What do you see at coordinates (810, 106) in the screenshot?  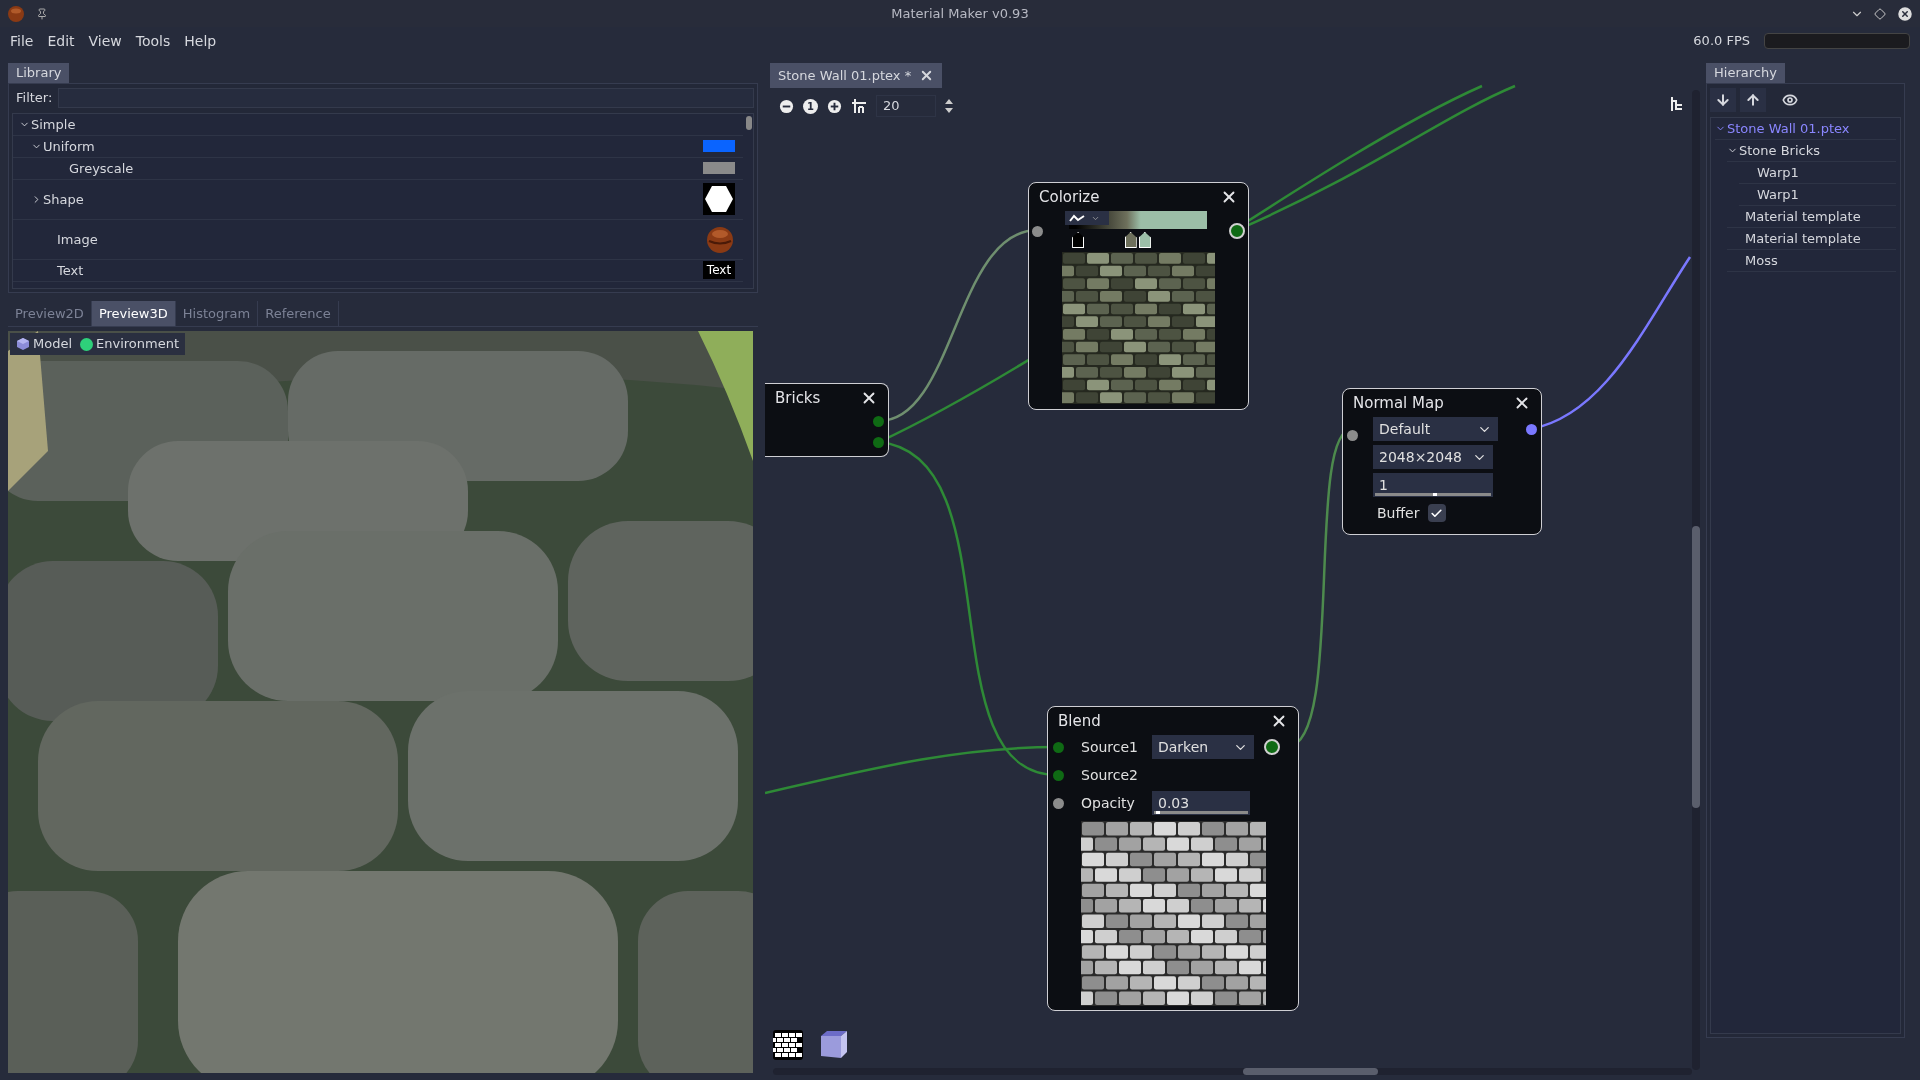 I see `zoom-reset-button: 1` at bounding box center [810, 106].